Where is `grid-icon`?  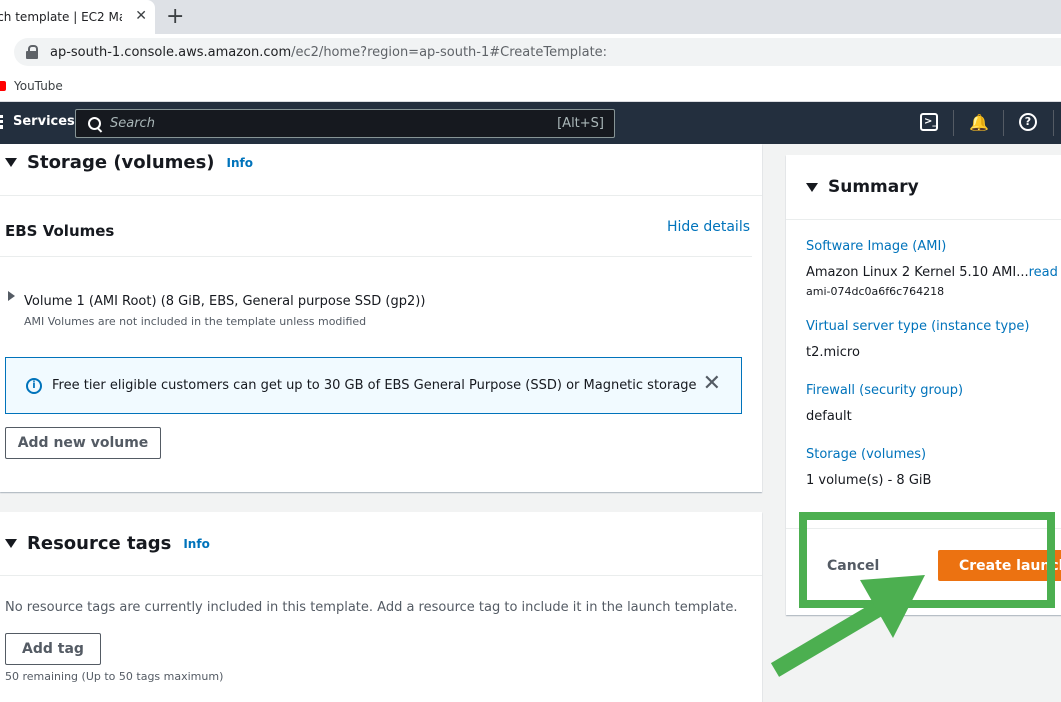 grid-icon is located at coordinates (1, 121).